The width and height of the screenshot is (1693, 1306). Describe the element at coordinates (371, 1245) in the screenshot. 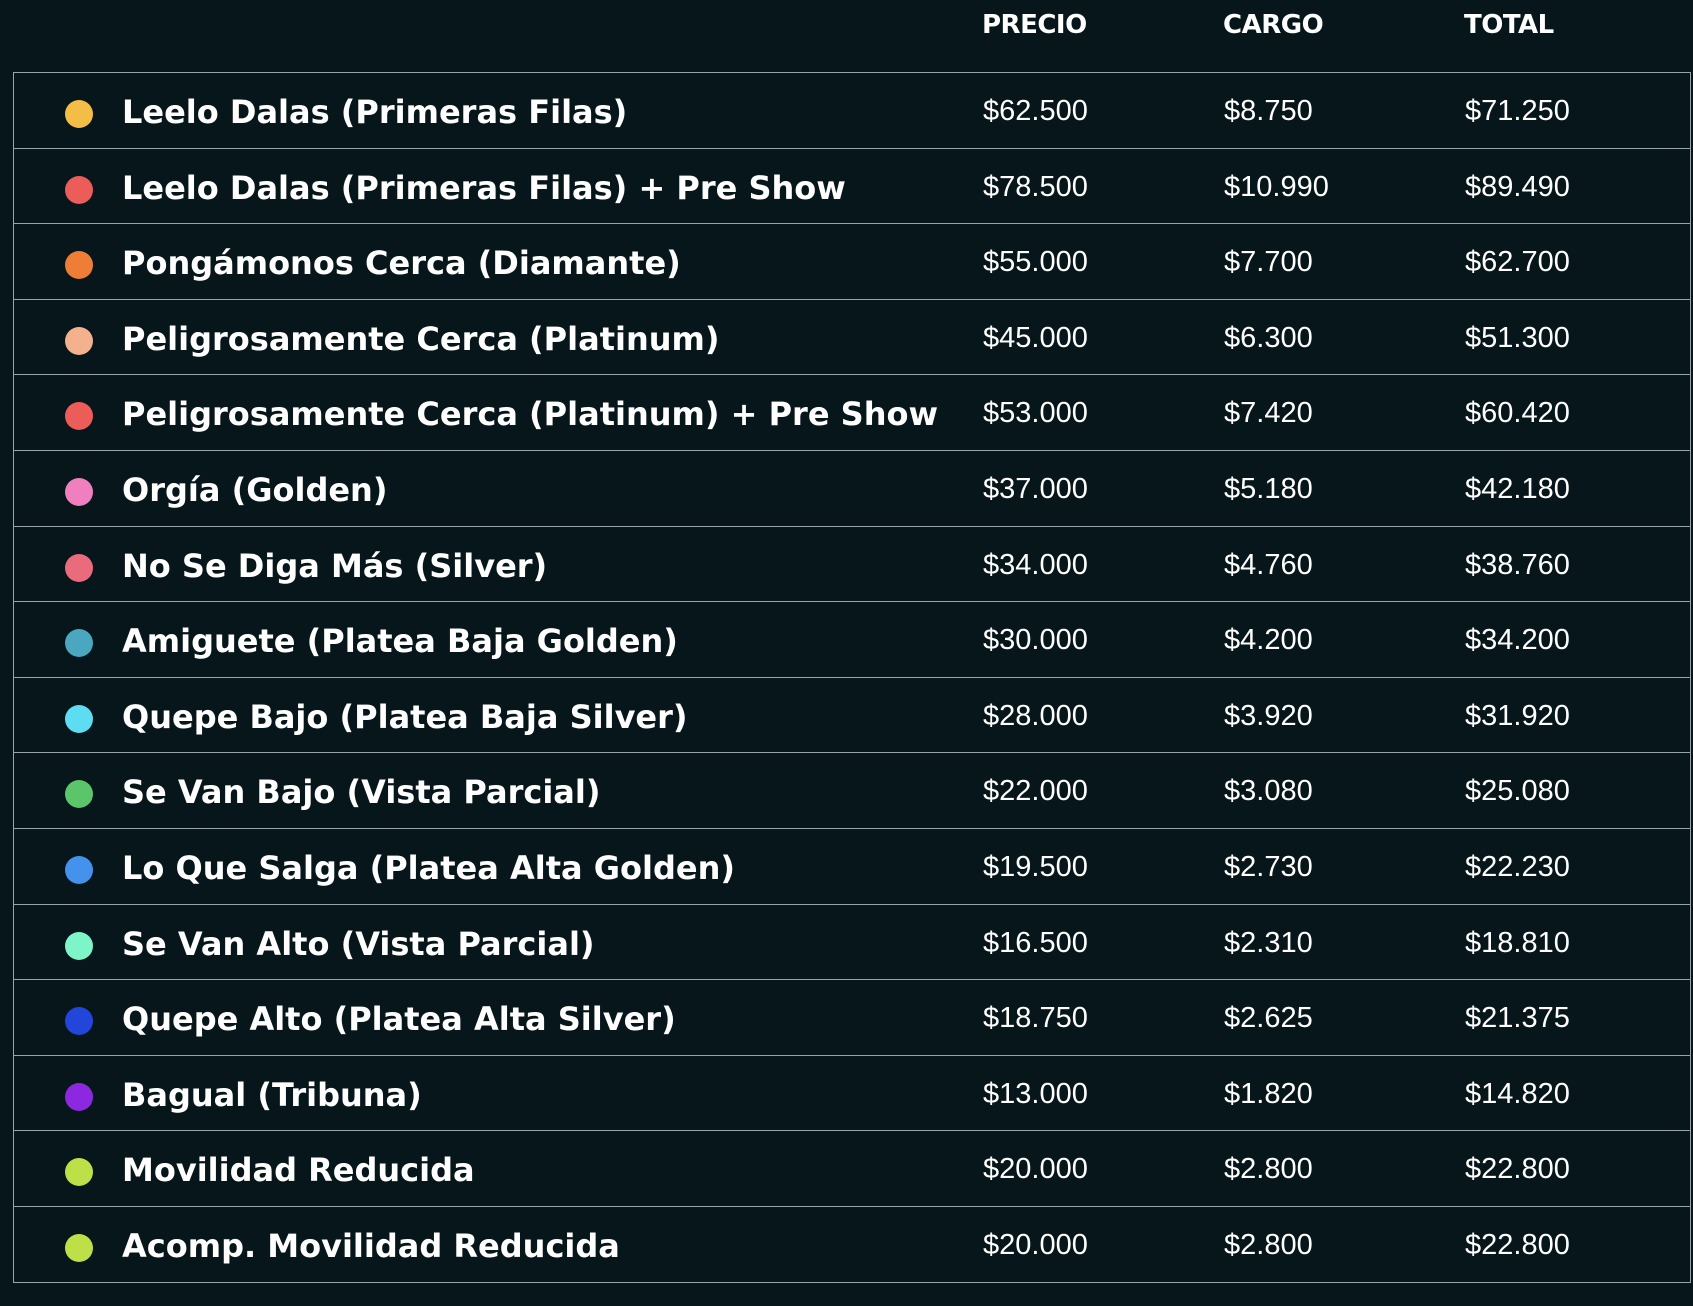

I see `ticket-name: Acomp. Movilidad Reducida` at that location.